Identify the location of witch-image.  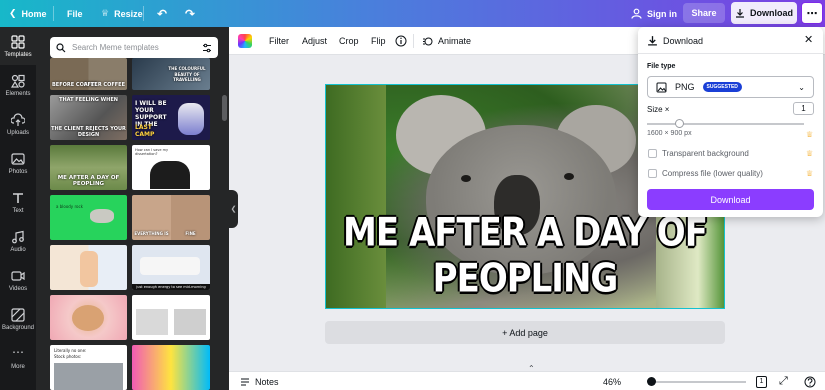
(170, 175).